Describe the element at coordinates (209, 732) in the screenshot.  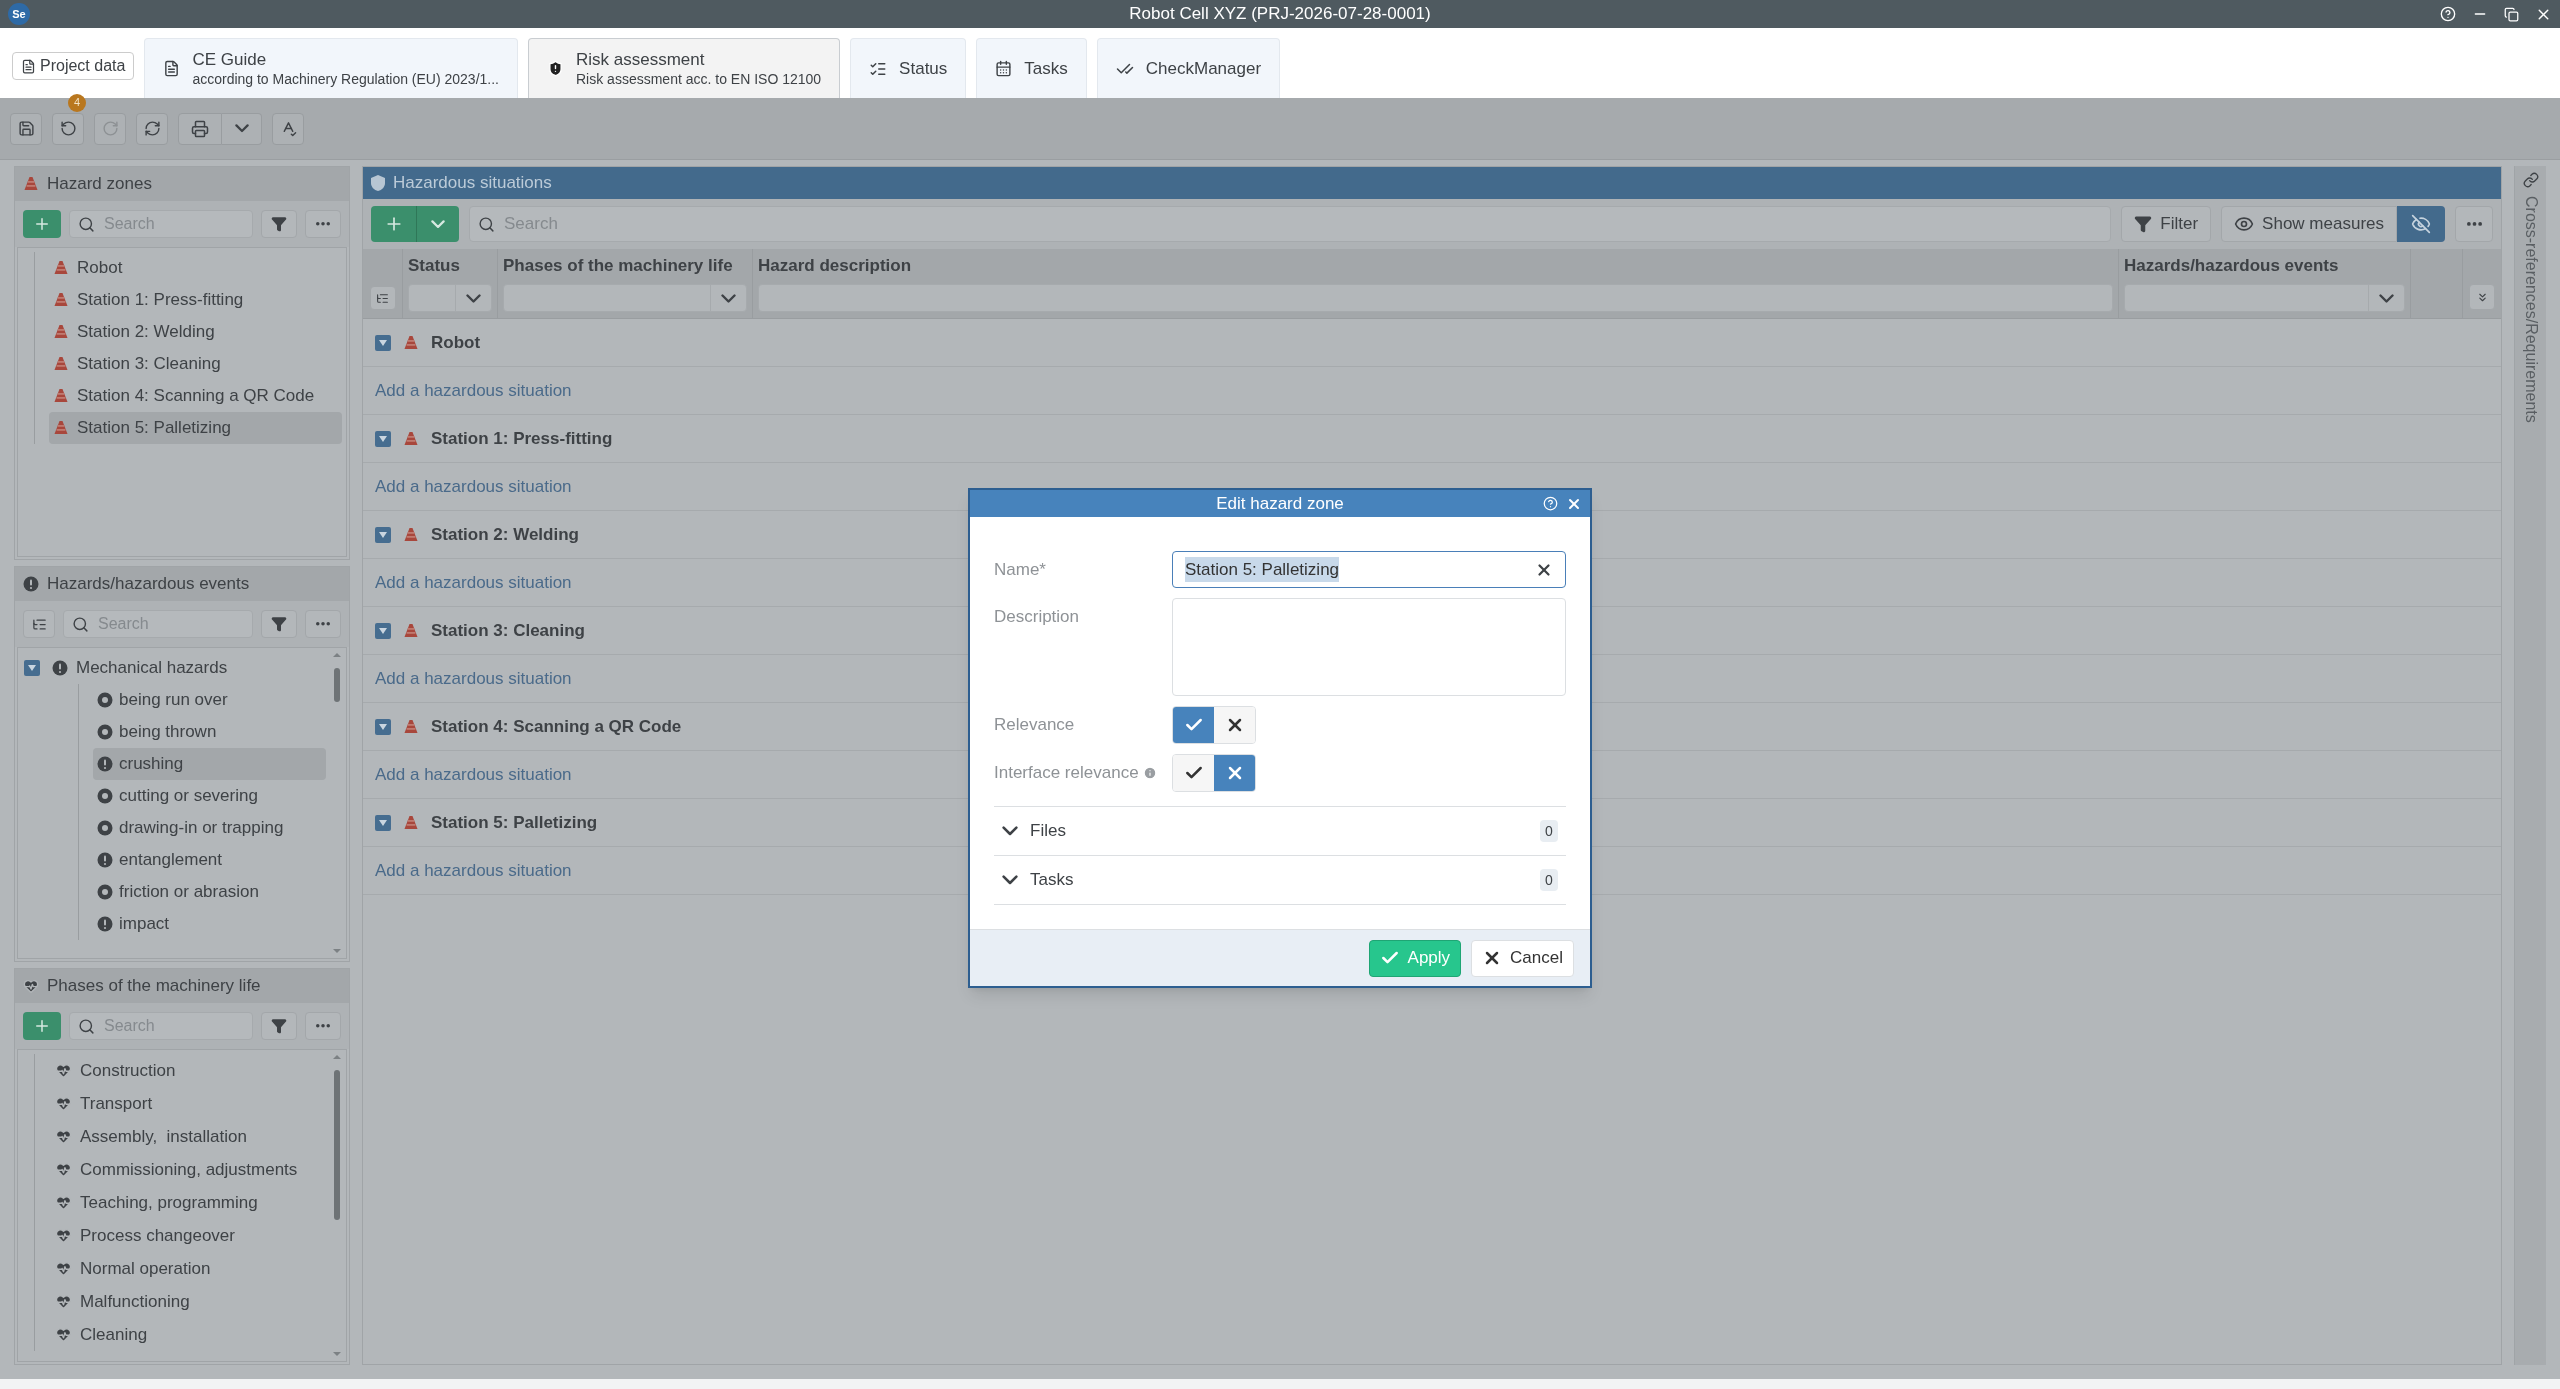
I see `tree-item: being thrown` at that location.